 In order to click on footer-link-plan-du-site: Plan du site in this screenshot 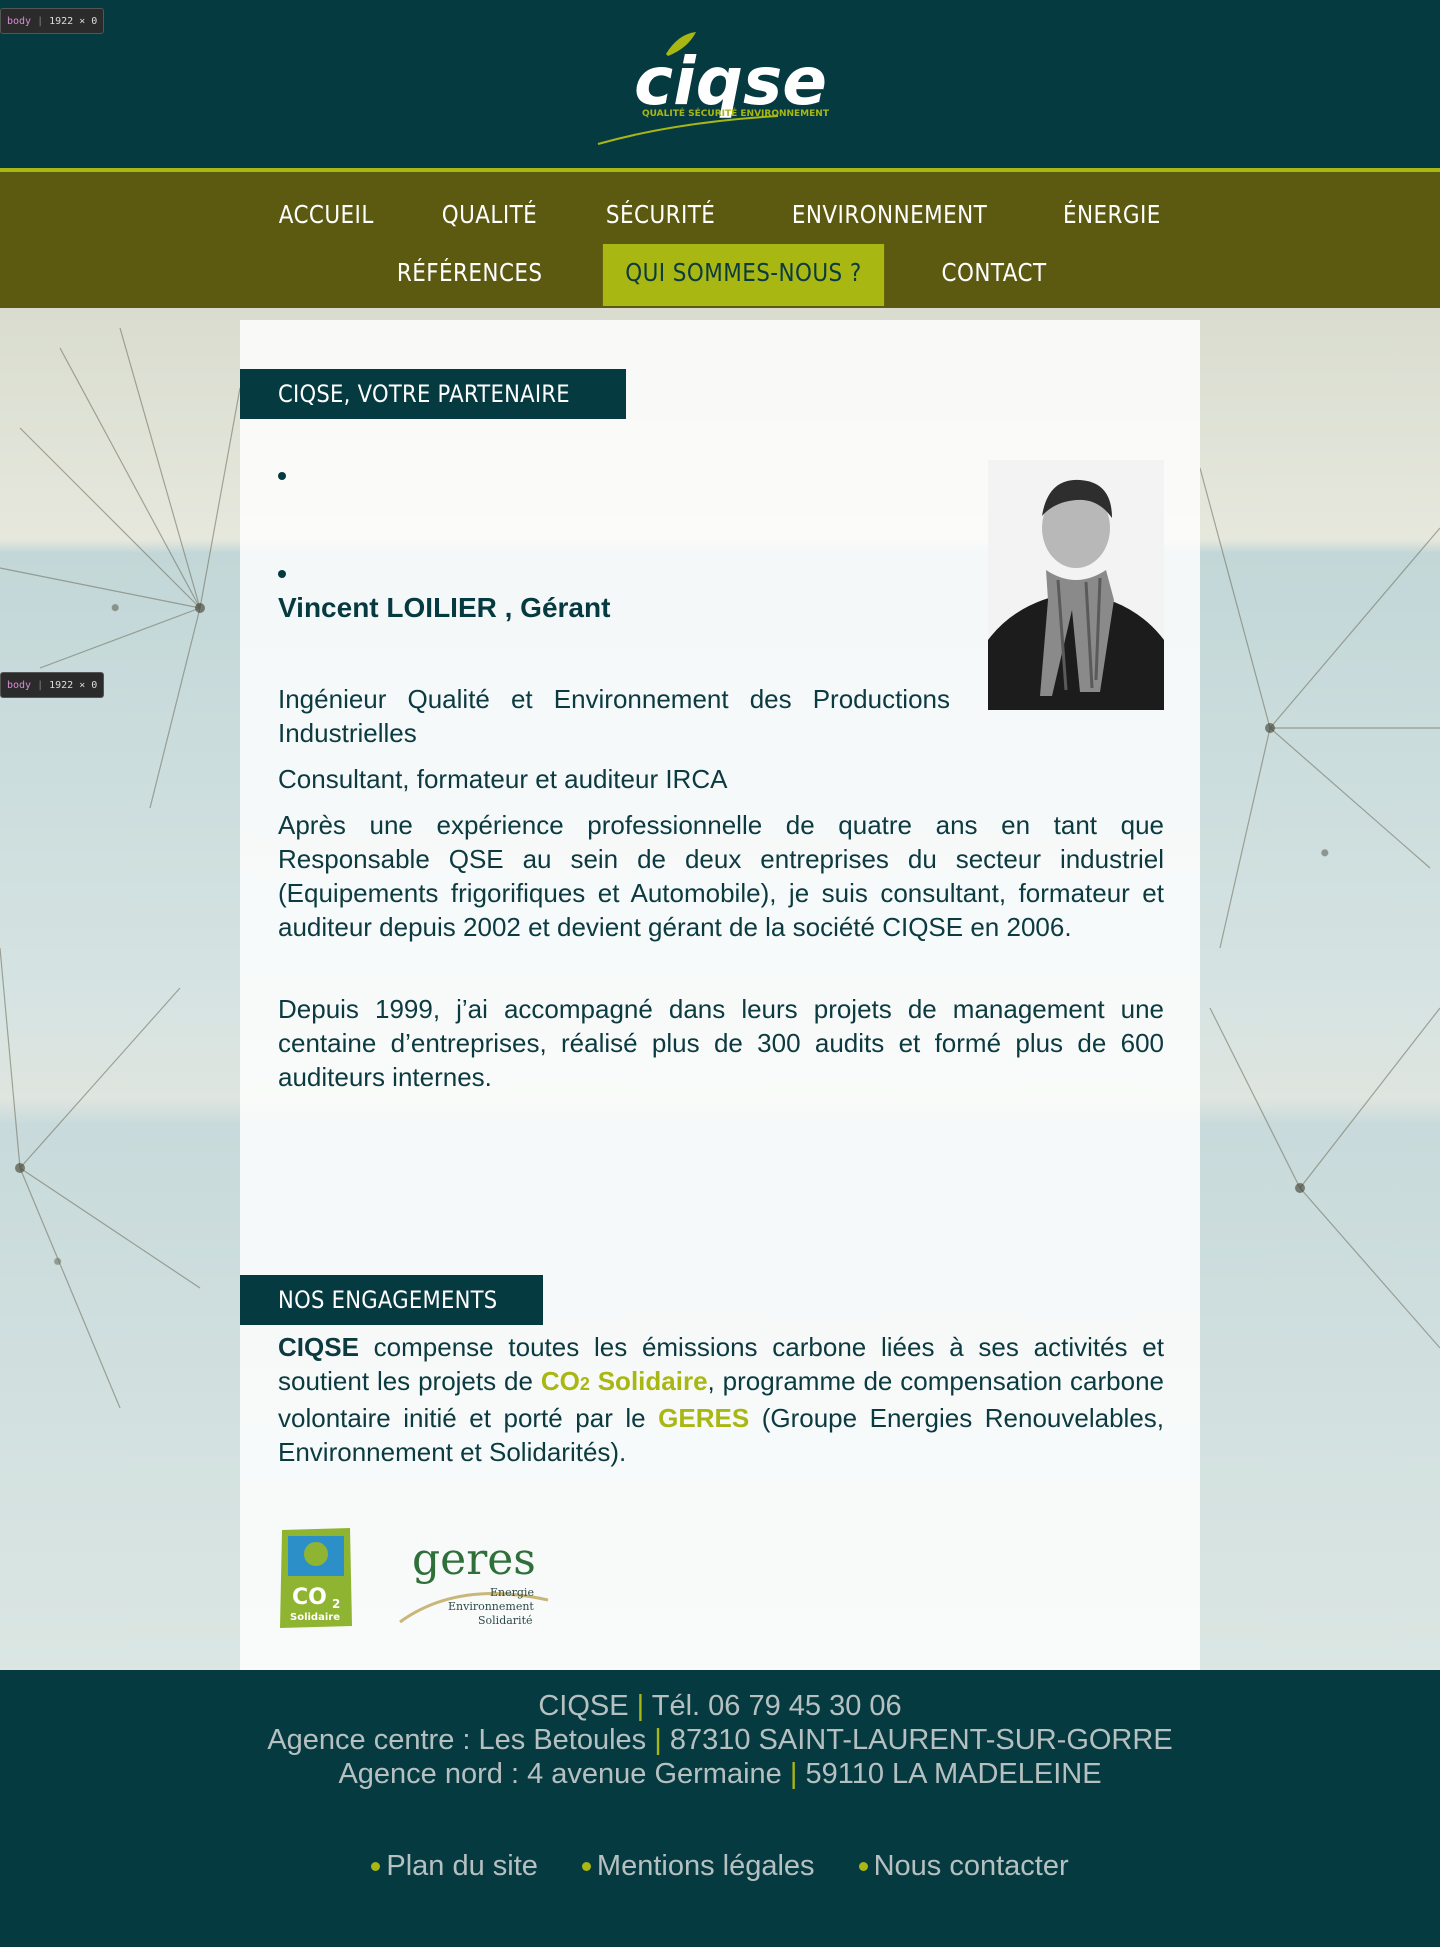, I will do `click(454, 1866)`.